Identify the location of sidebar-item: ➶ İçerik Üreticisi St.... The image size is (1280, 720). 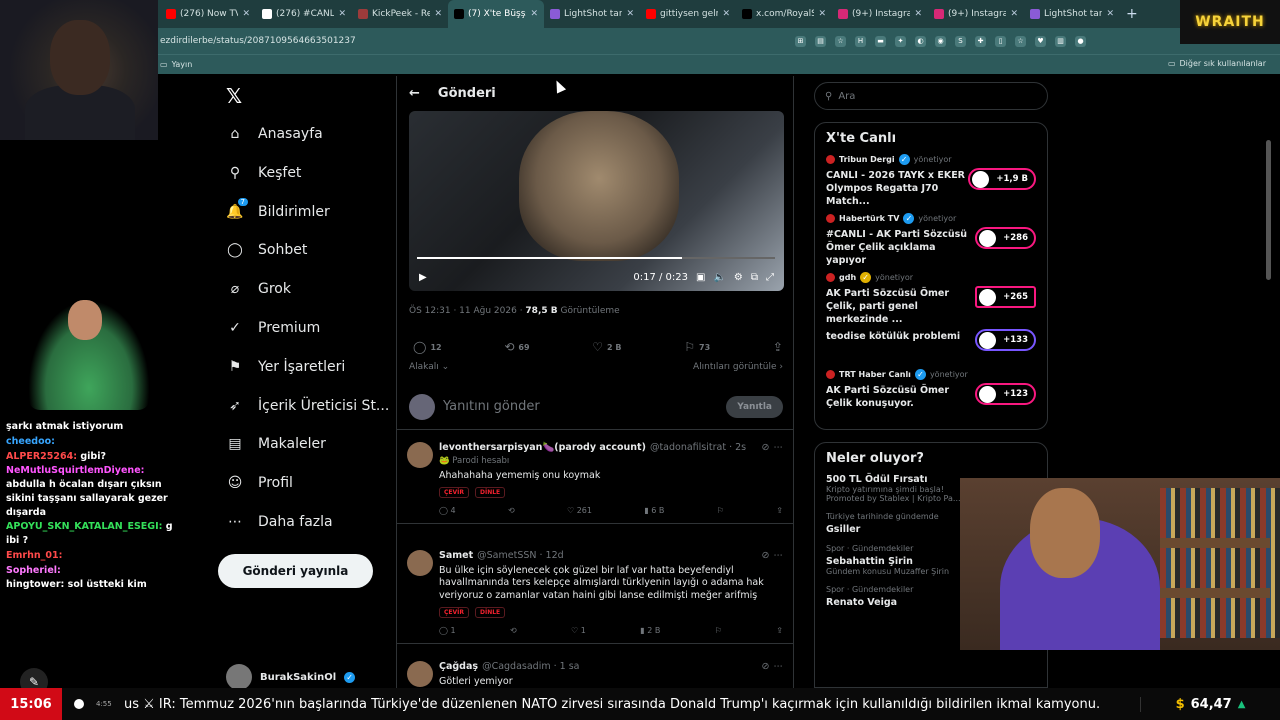
(307, 406).